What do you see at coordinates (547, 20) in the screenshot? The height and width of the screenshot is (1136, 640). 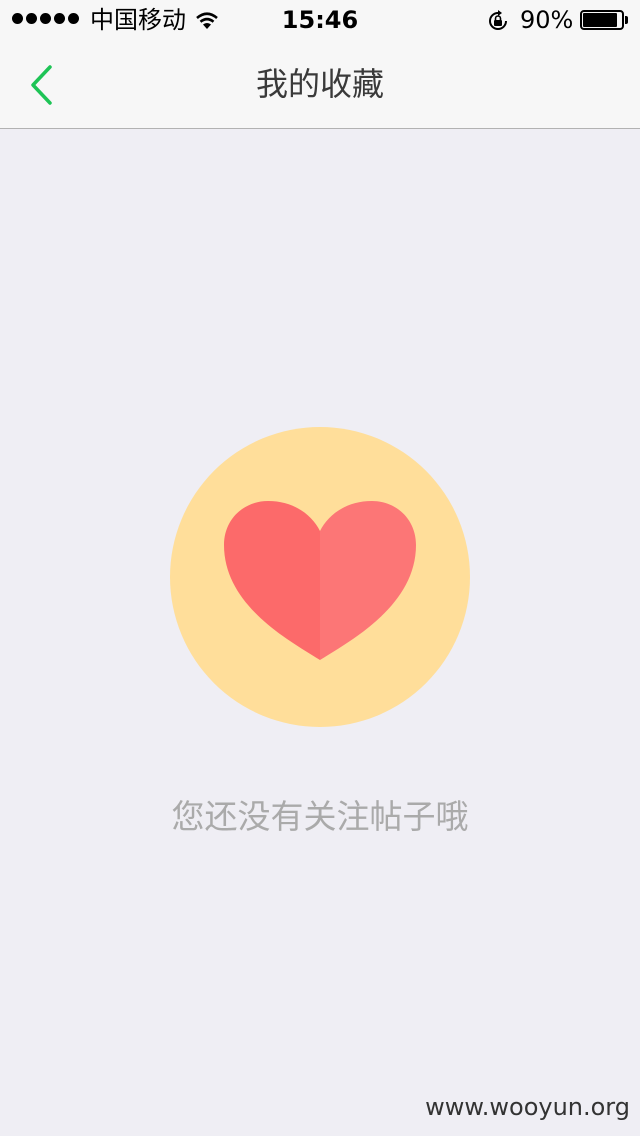 I see `battery-percent: 90%` at bounding box center [547, 20].